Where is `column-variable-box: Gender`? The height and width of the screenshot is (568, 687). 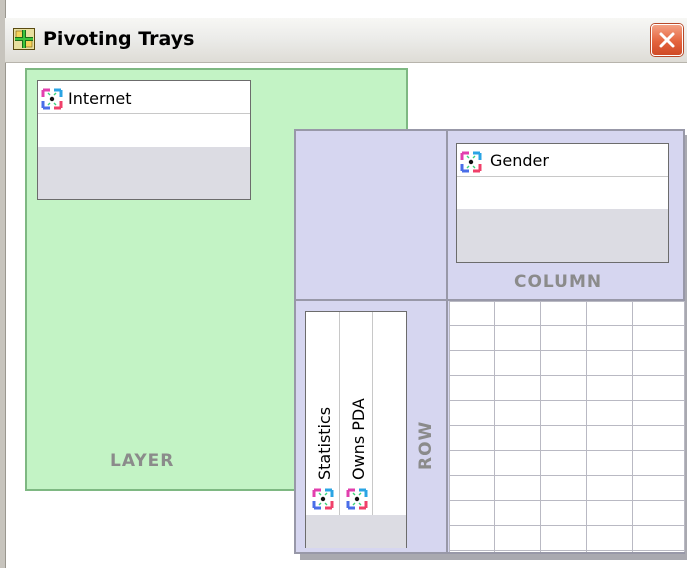 column-variable-box: Gender is located at coordinates (562, 203).